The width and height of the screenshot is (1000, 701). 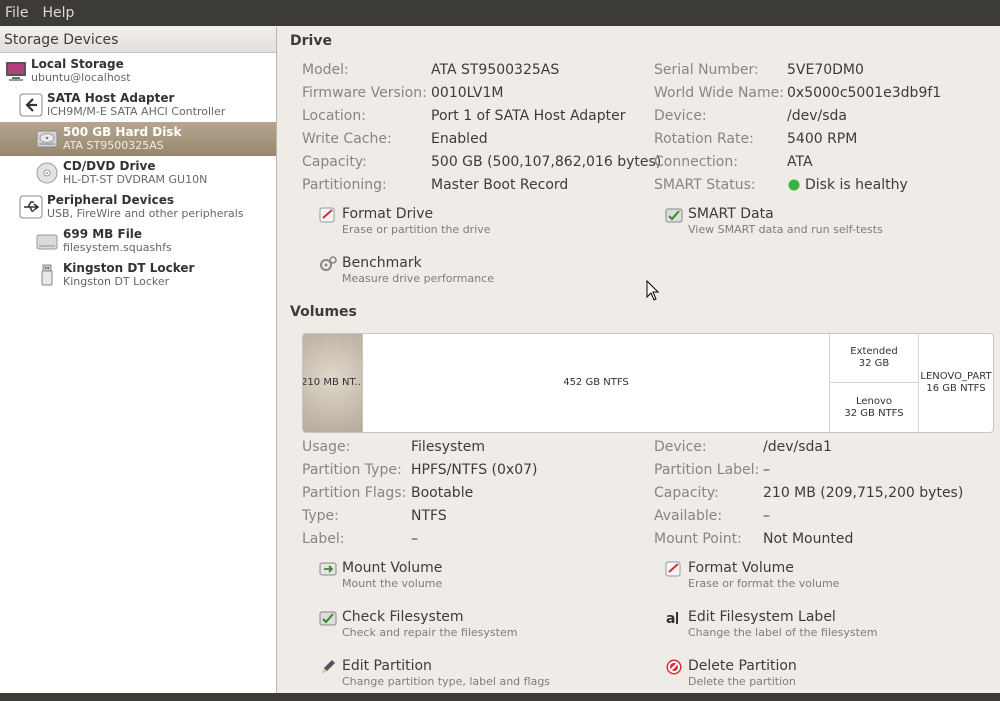 I want to click on volume-segment-label: Lenovo, so click(x=874, y=401).